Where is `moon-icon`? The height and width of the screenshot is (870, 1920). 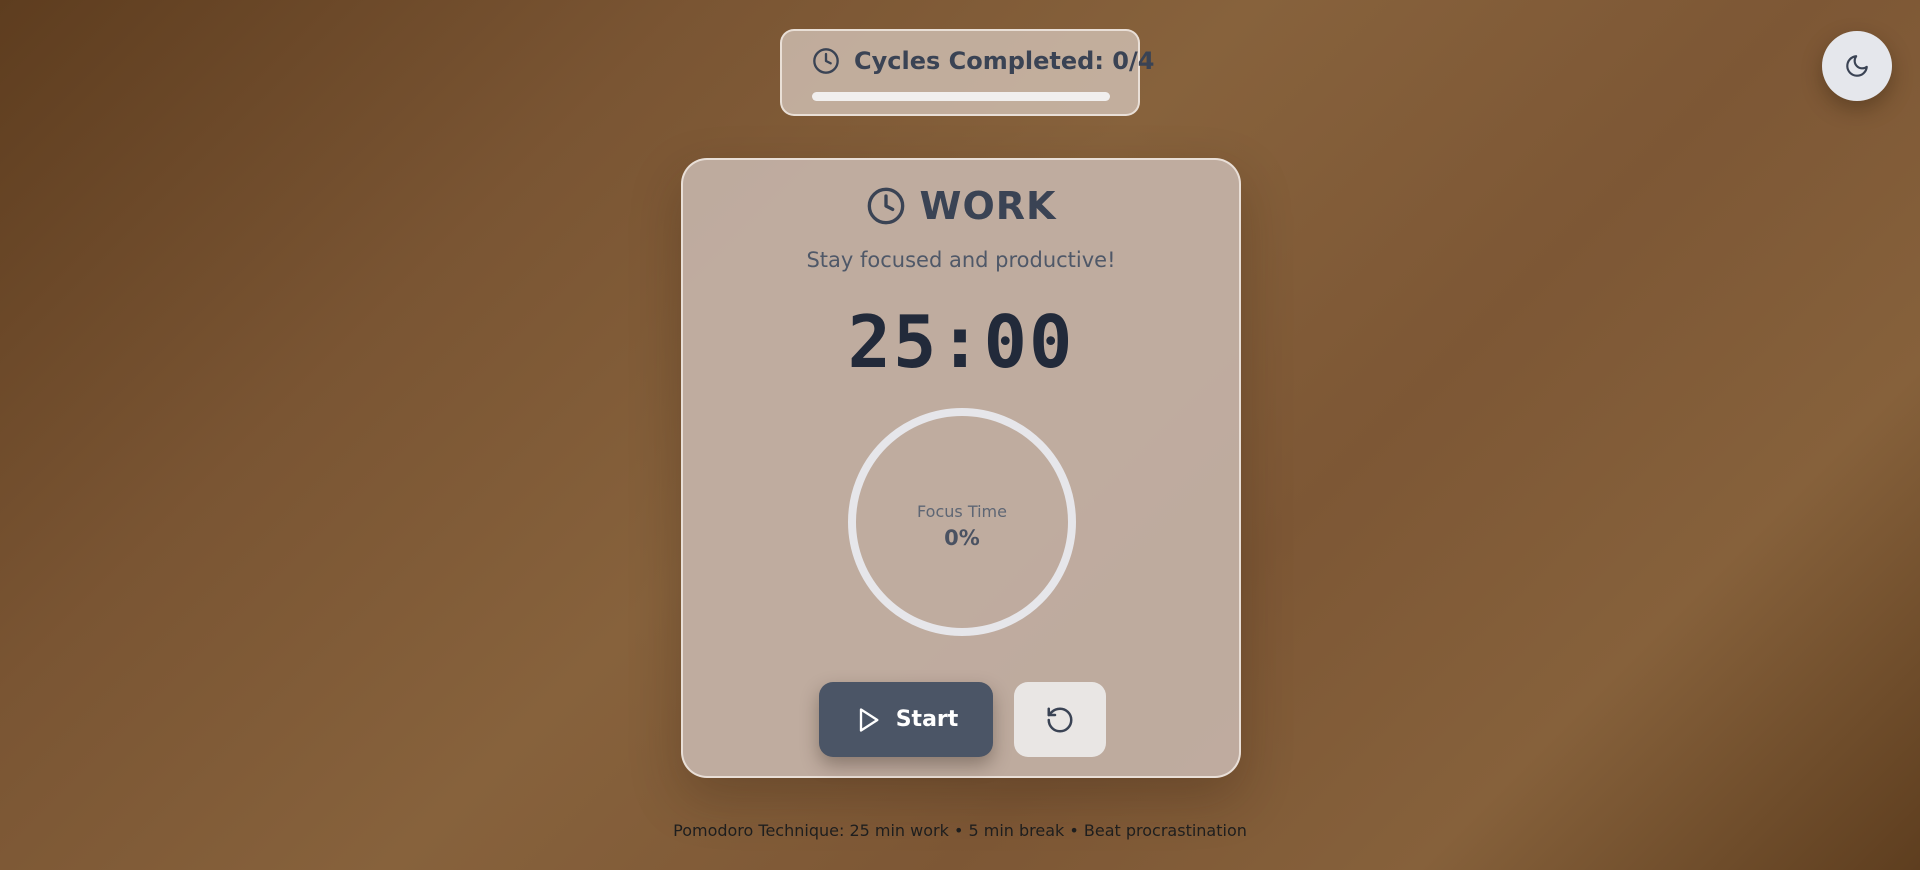
moon-icon is located at coordinates (1857, 66).